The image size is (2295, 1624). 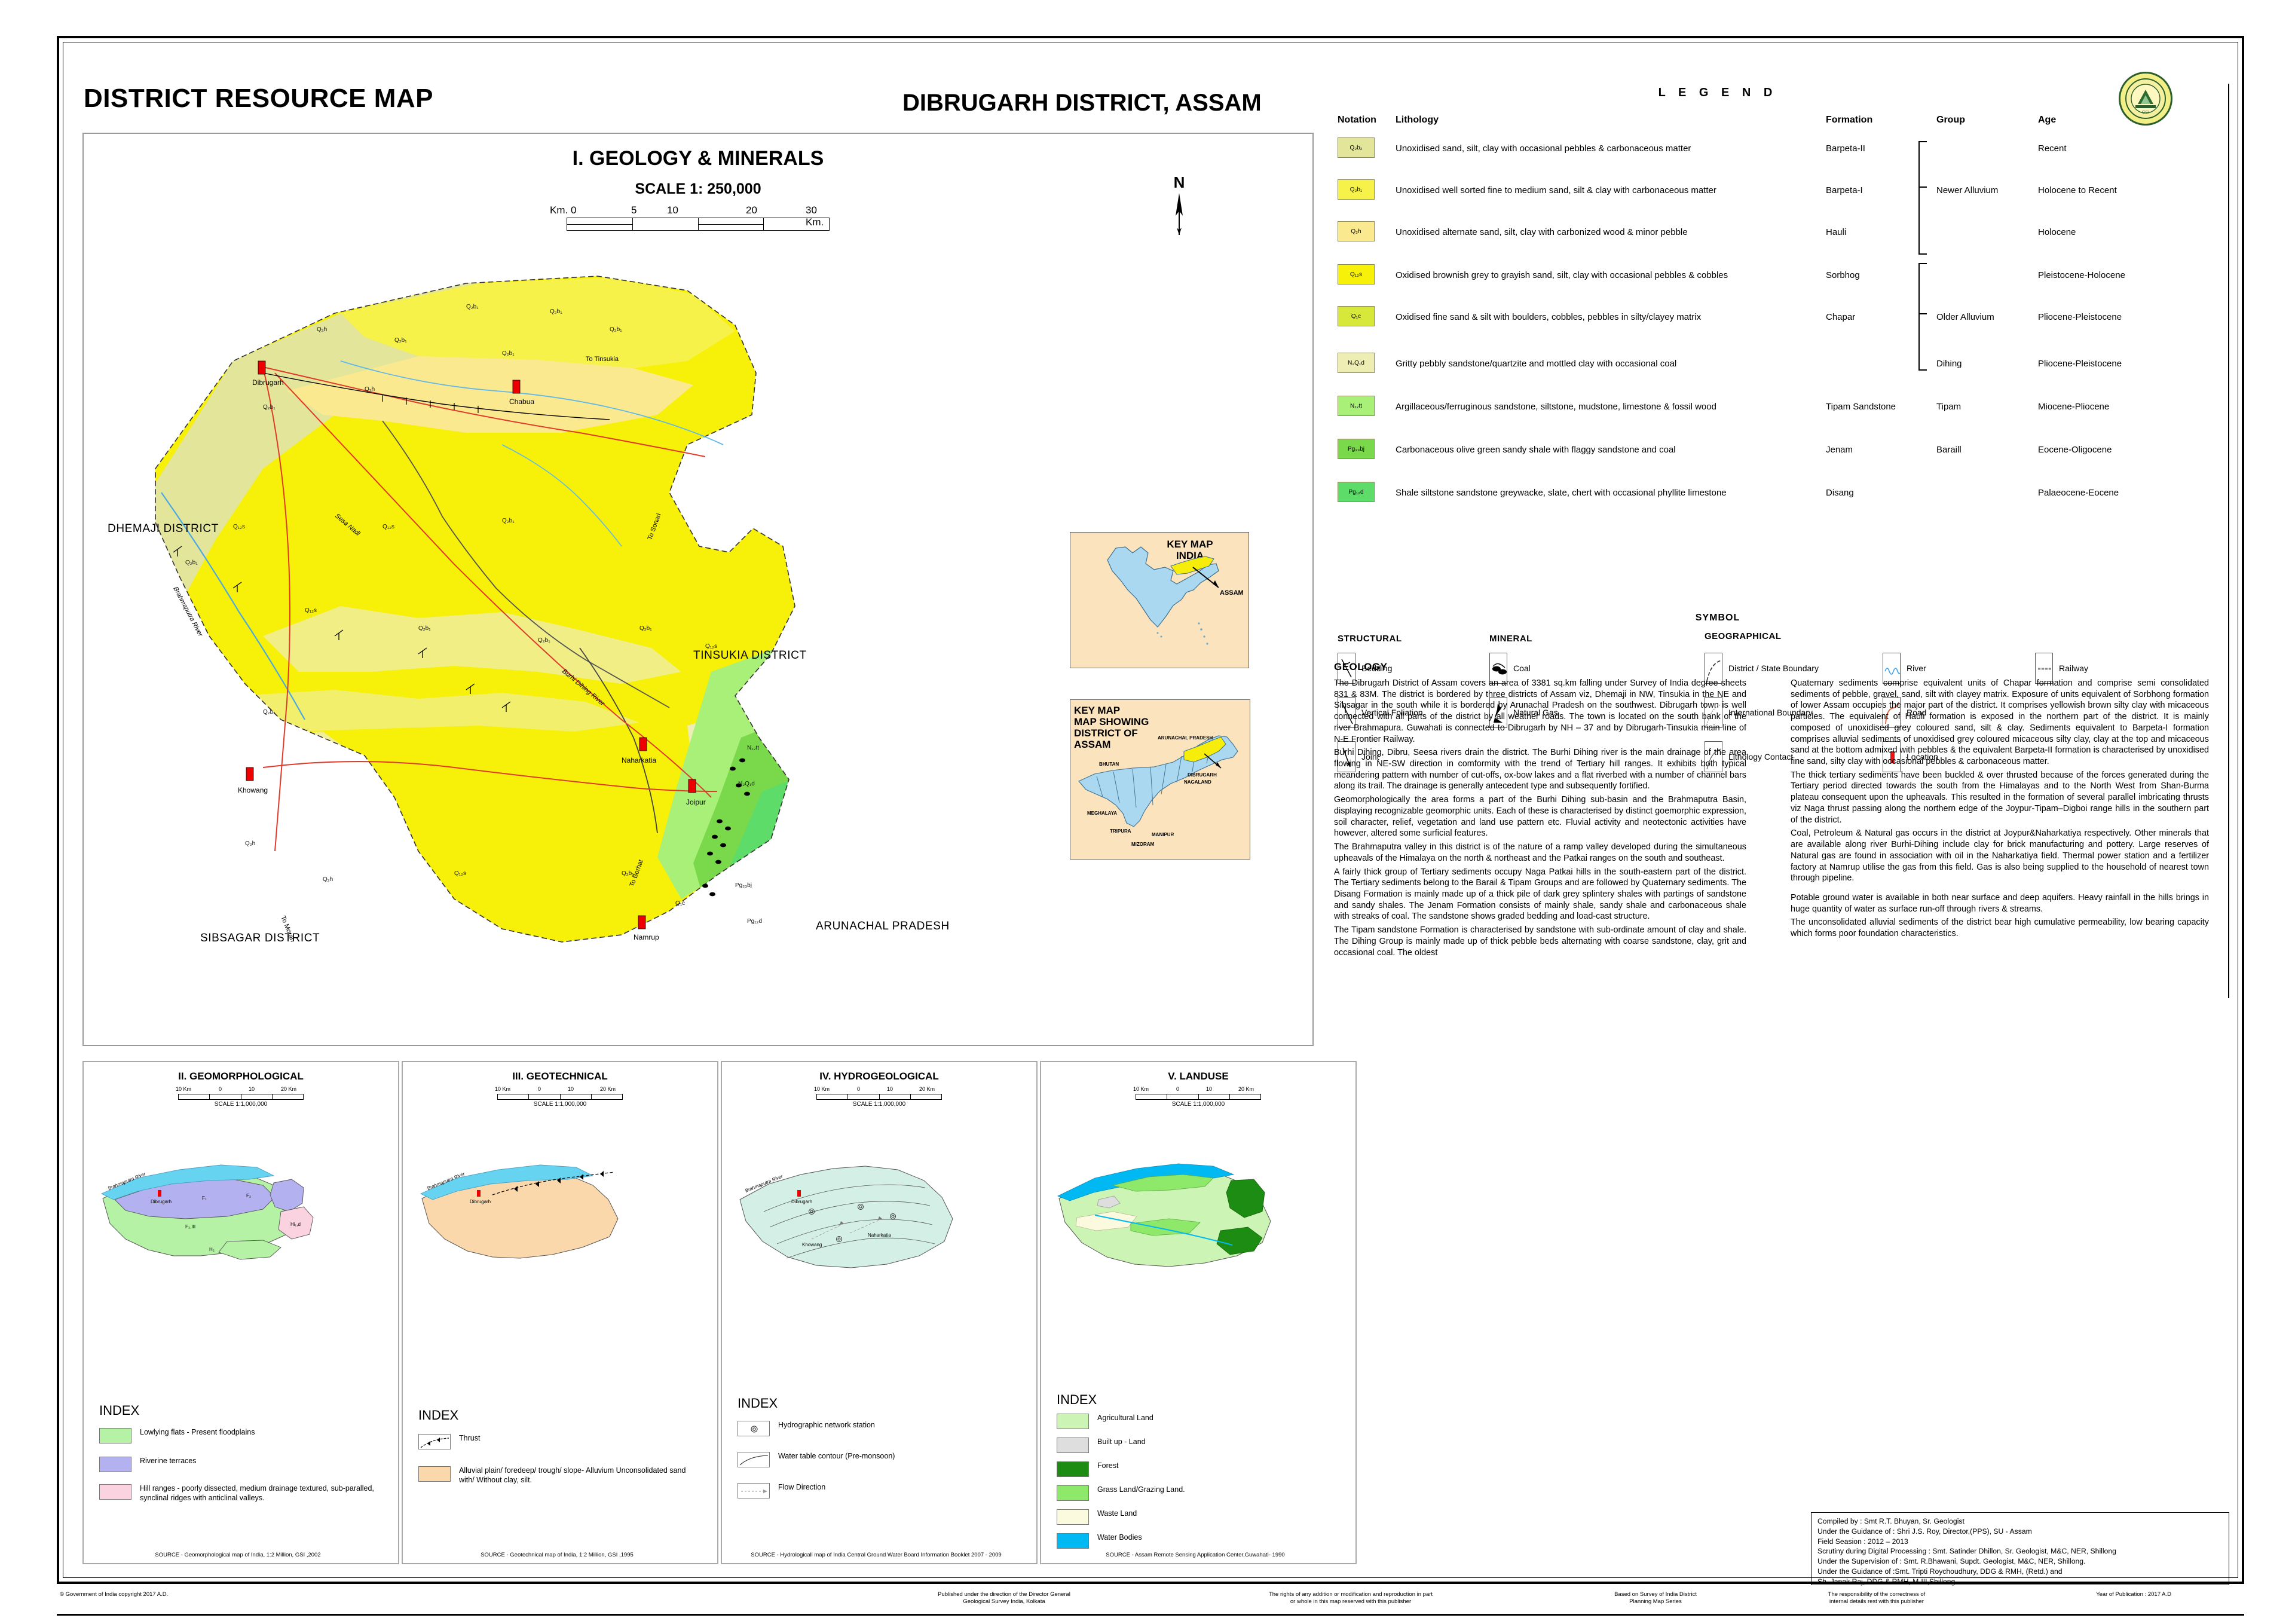 What do you see at coordinates (1863, 1541) in the screenshot?
I see `credit-line: Field Seasion : 2012 – 2013` at bounding box center [1863, 1541].